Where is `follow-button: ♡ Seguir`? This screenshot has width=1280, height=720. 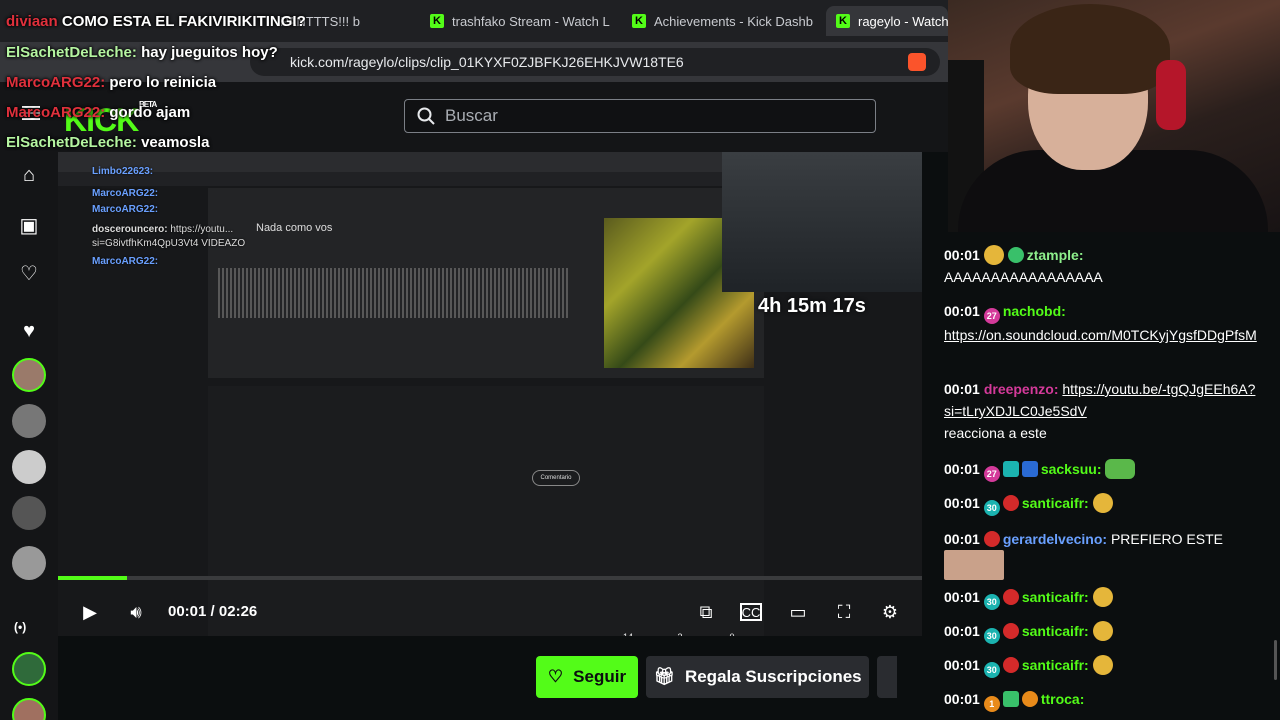 follow-button: ♡ Seguir is located at coordinates (587, 677).